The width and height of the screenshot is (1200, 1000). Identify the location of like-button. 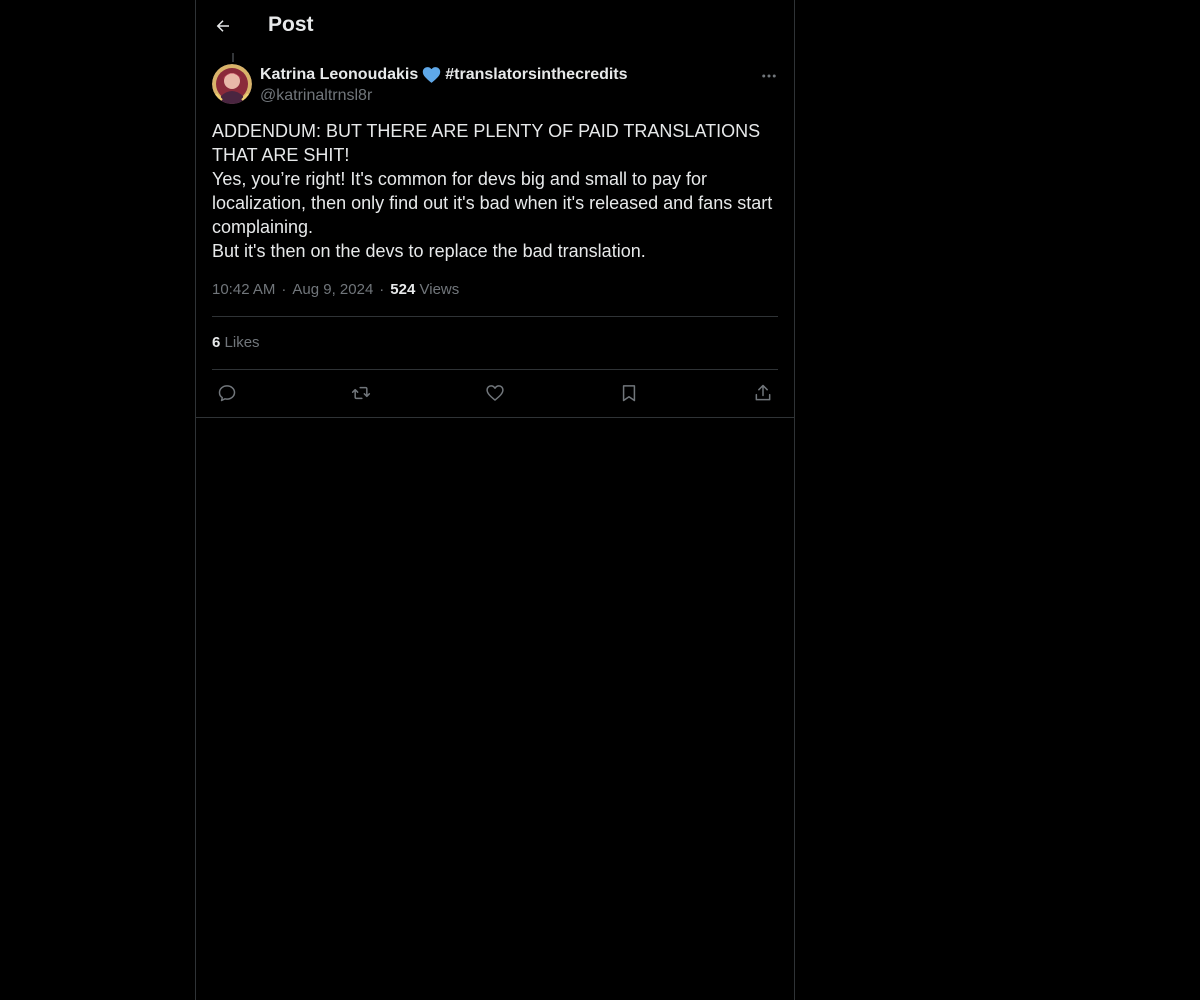
(495, 393).